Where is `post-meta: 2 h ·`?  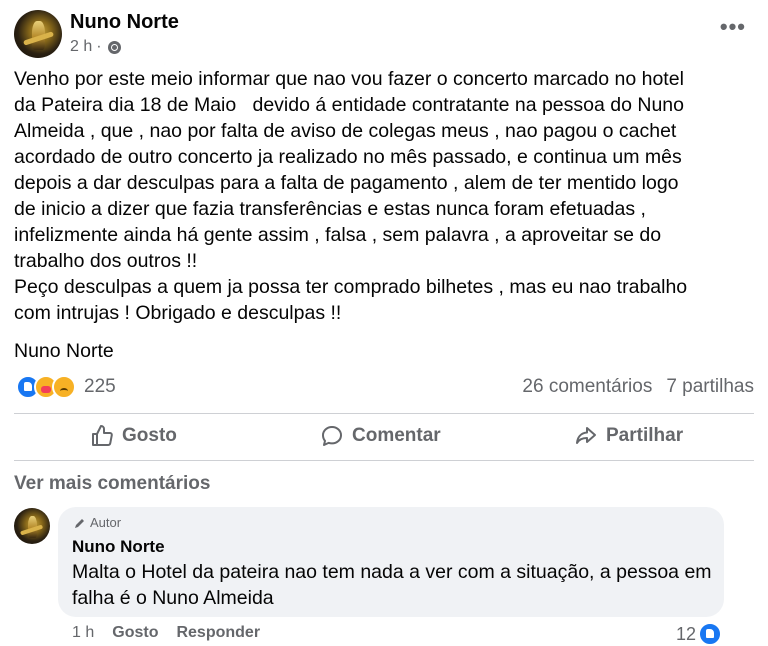 post-meta: 2 h · is located at coordinates (95, 47).